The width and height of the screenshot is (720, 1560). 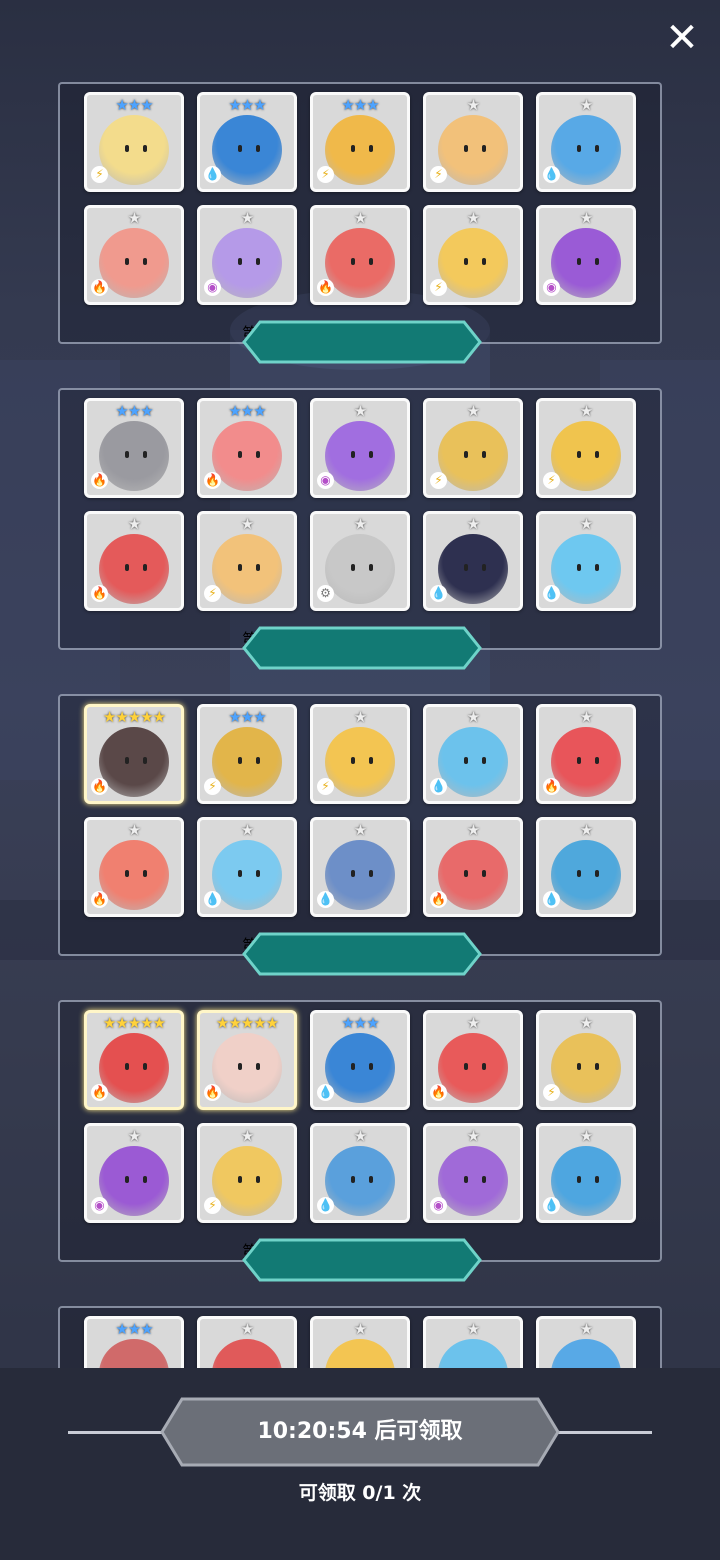 What do you see at coordinates (360, 1432) in the screenshot?
I see `claim-button: 10:20:54 后可领取` at bounding box center [360, 1432].